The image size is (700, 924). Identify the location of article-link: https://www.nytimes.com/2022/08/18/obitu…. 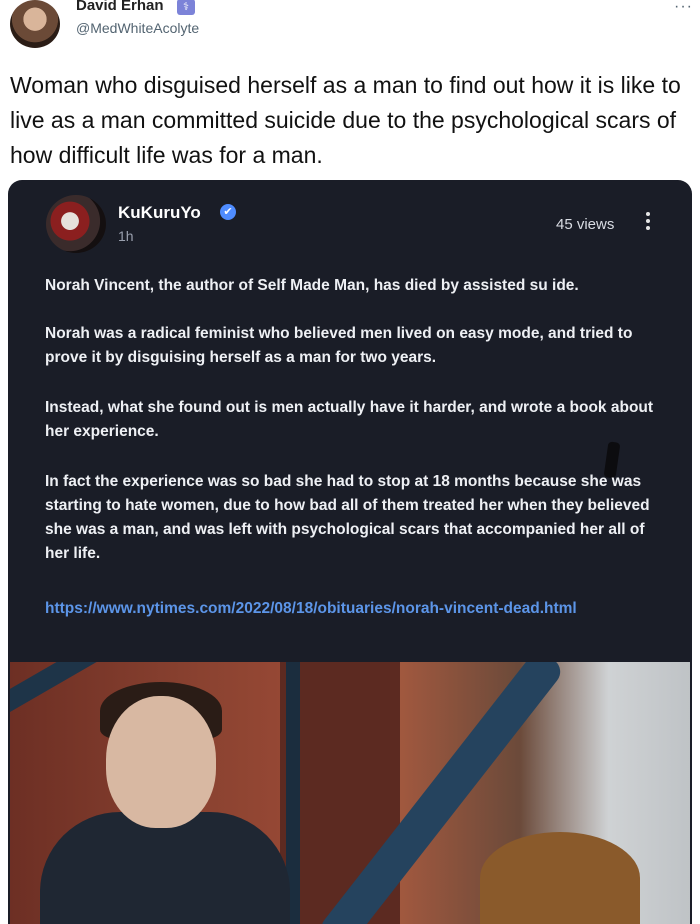
(311, 608).